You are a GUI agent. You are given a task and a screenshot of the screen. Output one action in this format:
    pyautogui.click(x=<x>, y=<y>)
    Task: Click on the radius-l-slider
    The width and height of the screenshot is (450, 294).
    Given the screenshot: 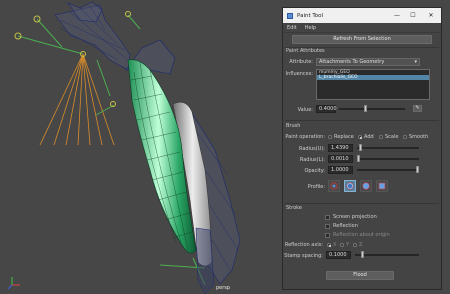 What is the action you would take?
    pyautogui.click(x=388, y=159)
    